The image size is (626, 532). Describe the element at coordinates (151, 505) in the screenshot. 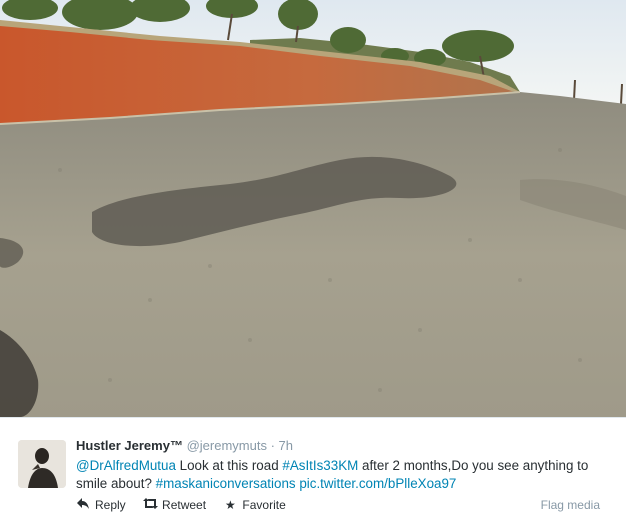

I see `retweet-icon` at that location.